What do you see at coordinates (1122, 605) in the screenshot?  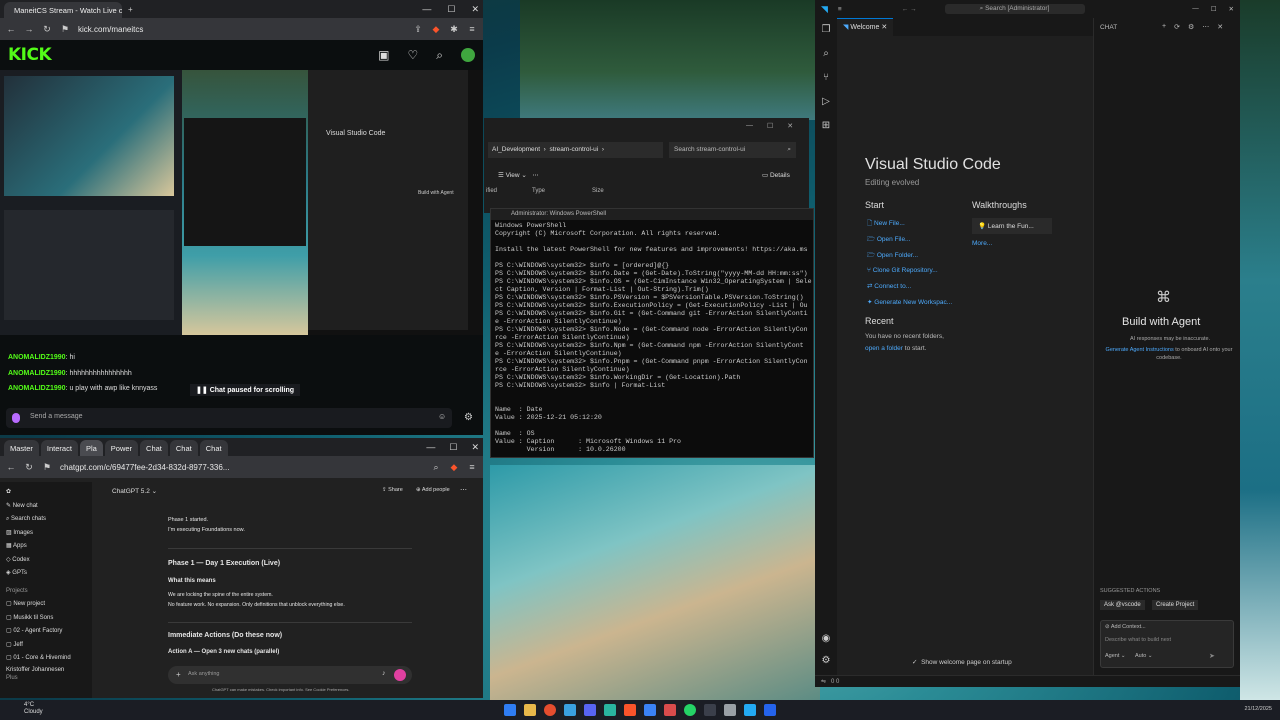 I see `ask-vscode-button: Ask @vscode` at bounding box center [1122, 605].